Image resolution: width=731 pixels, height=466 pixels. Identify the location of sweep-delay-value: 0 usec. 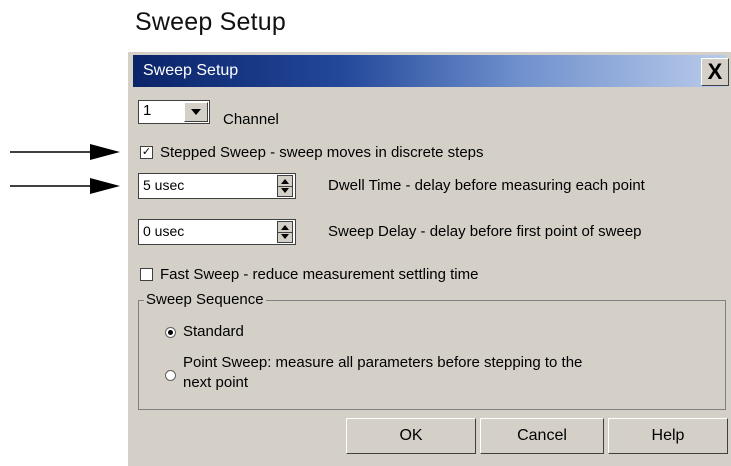
(164, 231).